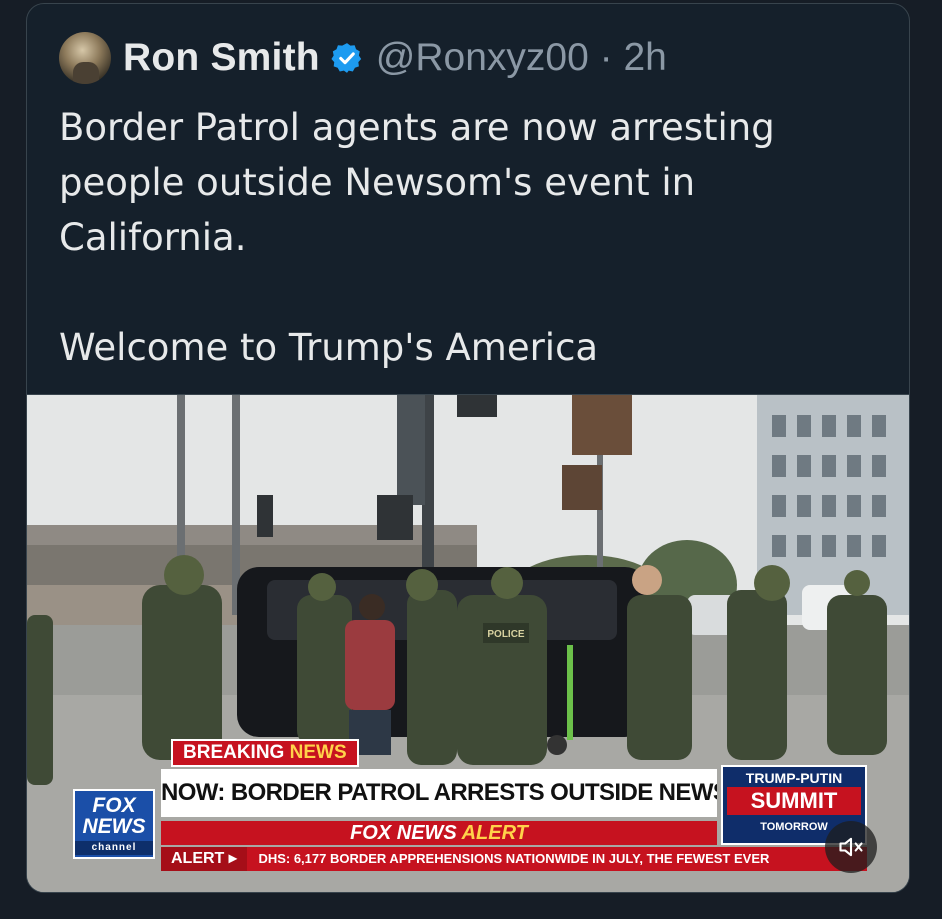 The image size is (942, 919). I want to click on author-handle: @Ronxyz00 · 2h, so click(521, 58).